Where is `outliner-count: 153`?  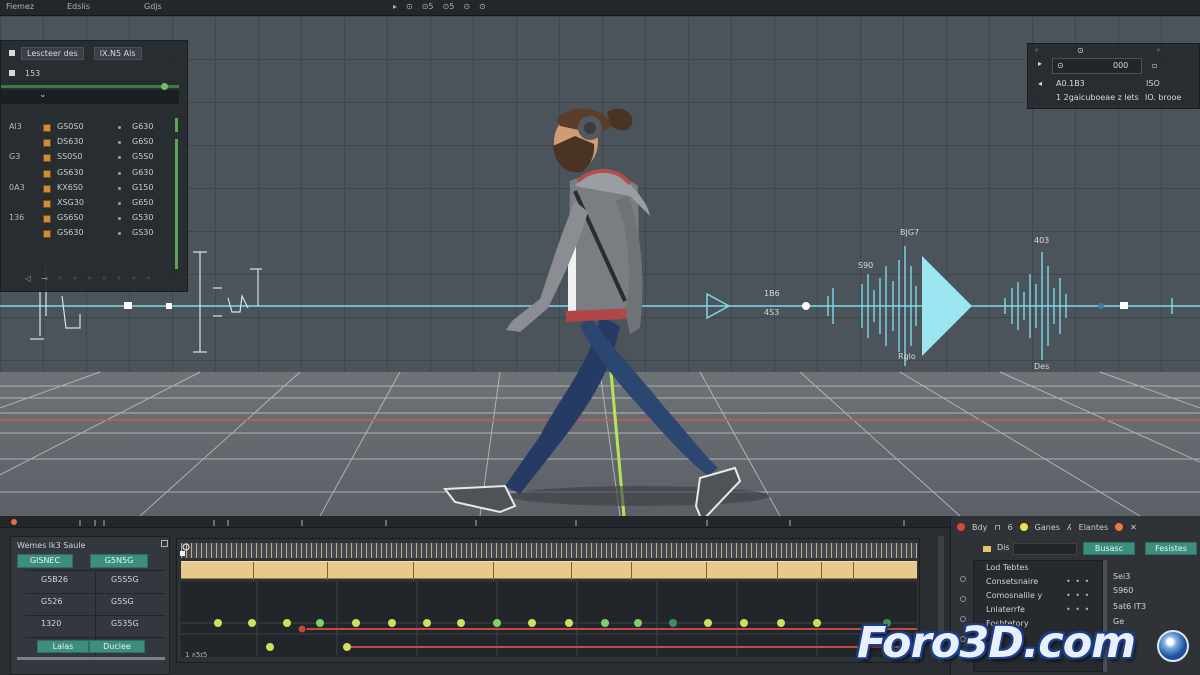
outliner-count: 153 is located at coordinates (33, 73).